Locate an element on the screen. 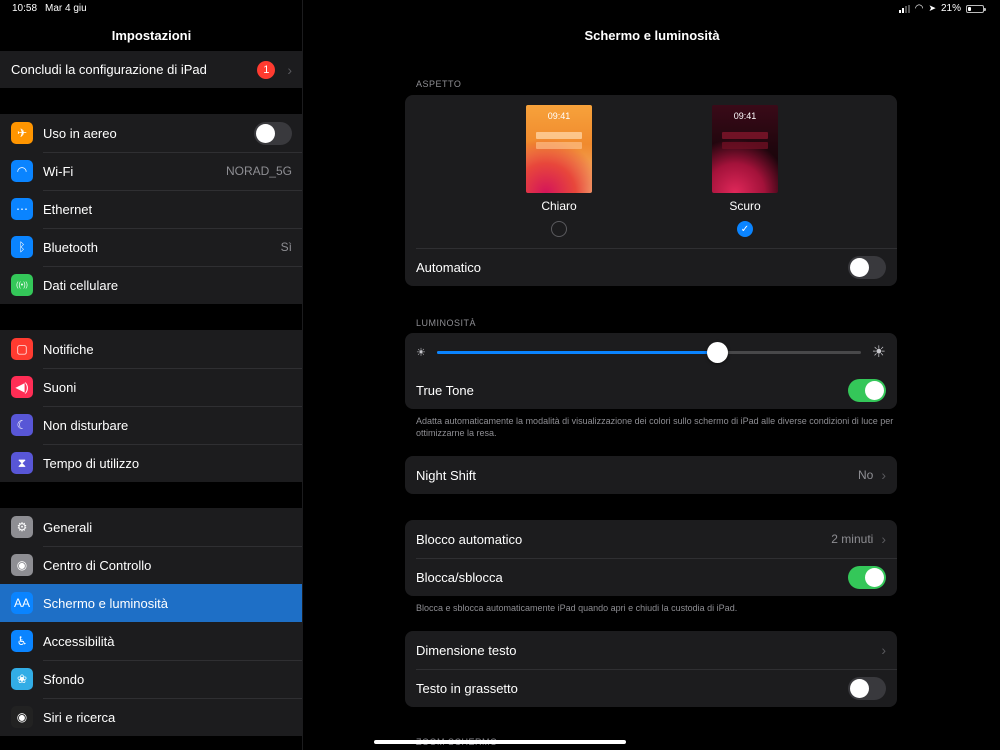  bold-text-toggle is located at coordinates (867, 688).